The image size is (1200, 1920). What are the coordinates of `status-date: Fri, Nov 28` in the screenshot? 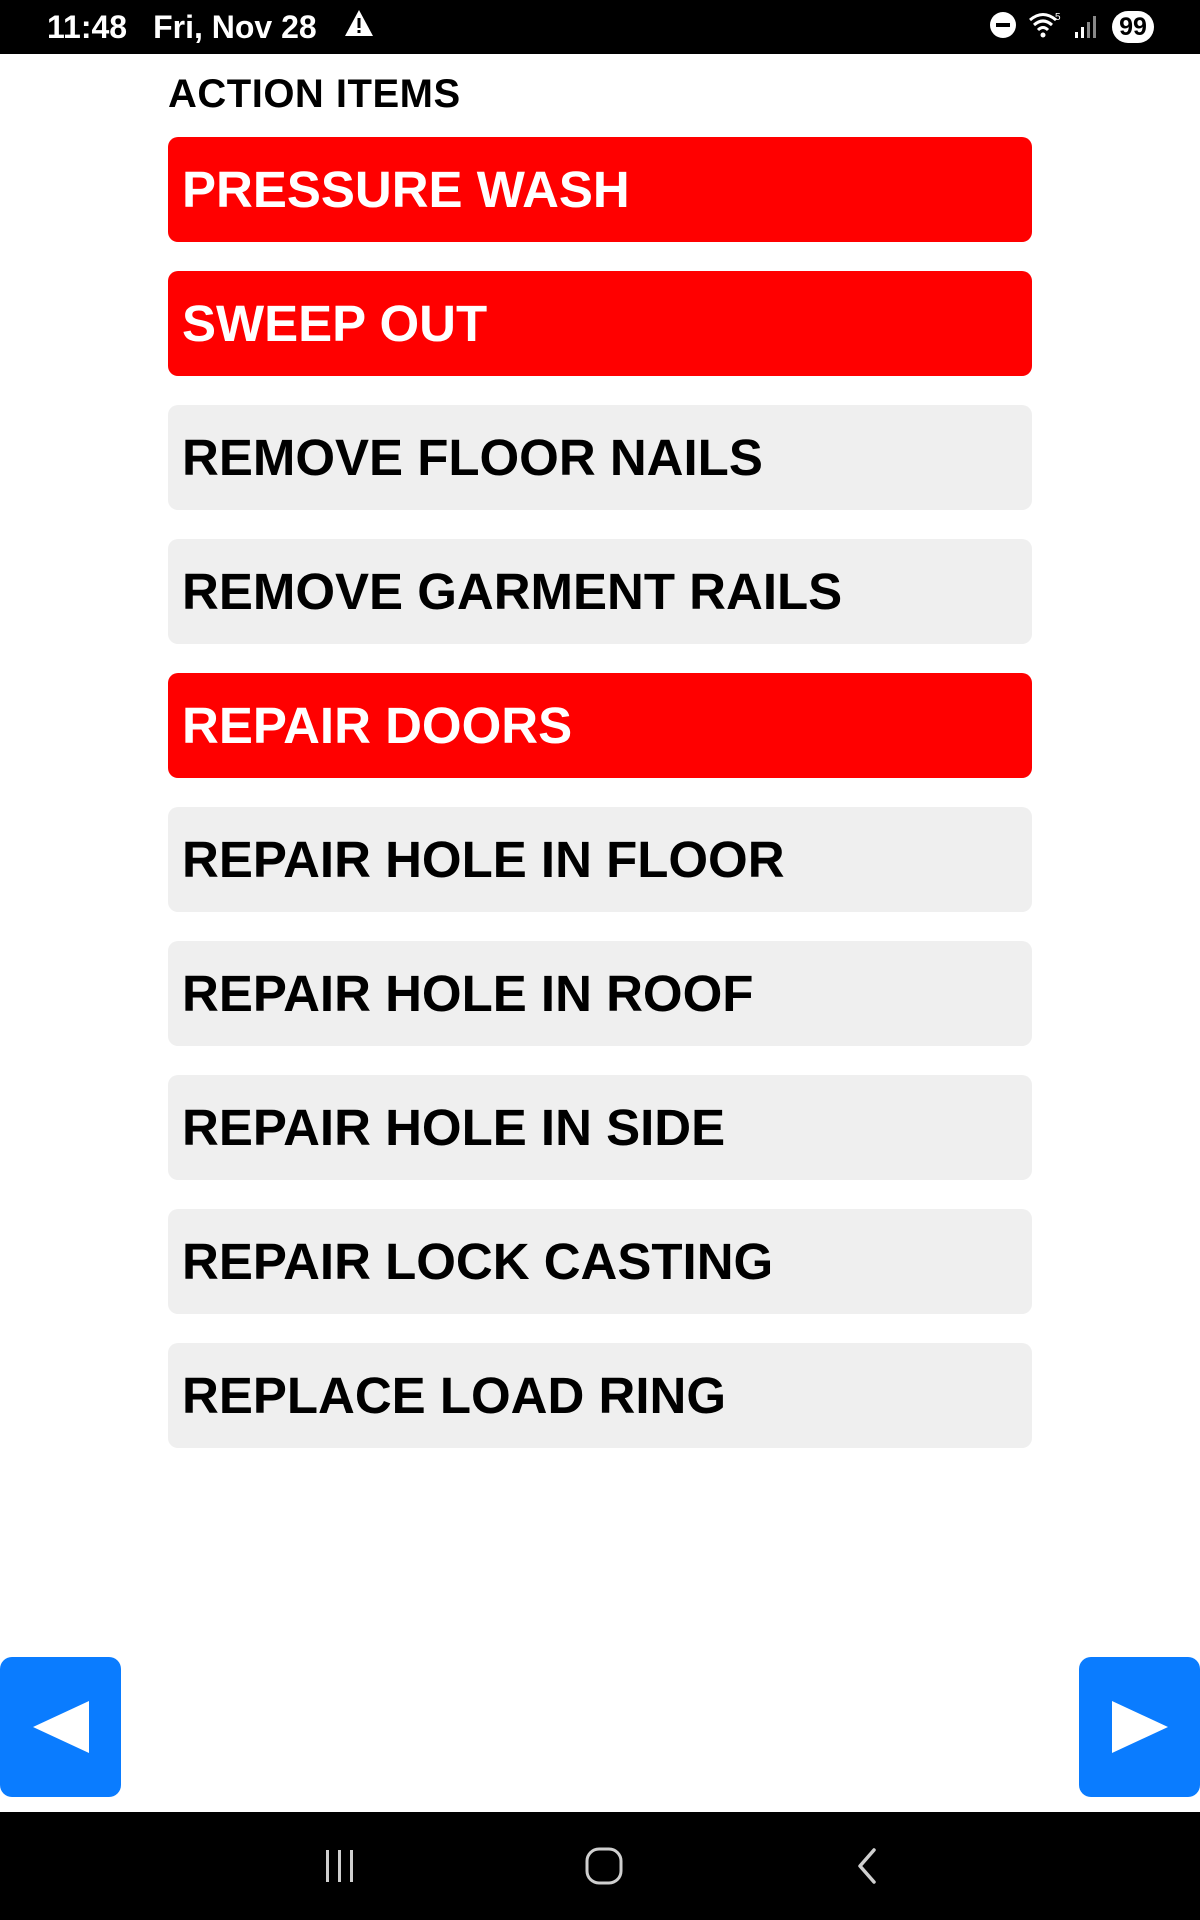 It's located at (235, 26).